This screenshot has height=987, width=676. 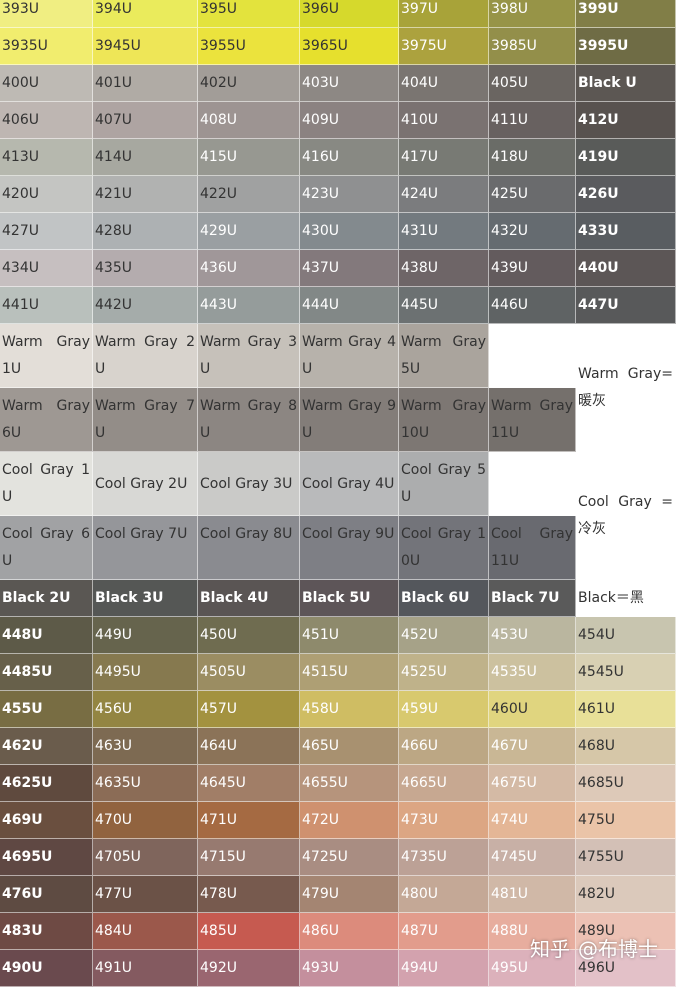 What do you see at coordinates (349, 635) in the screenshot?
I see `swatch-cell: 451U` at bounding box center [349, 635].